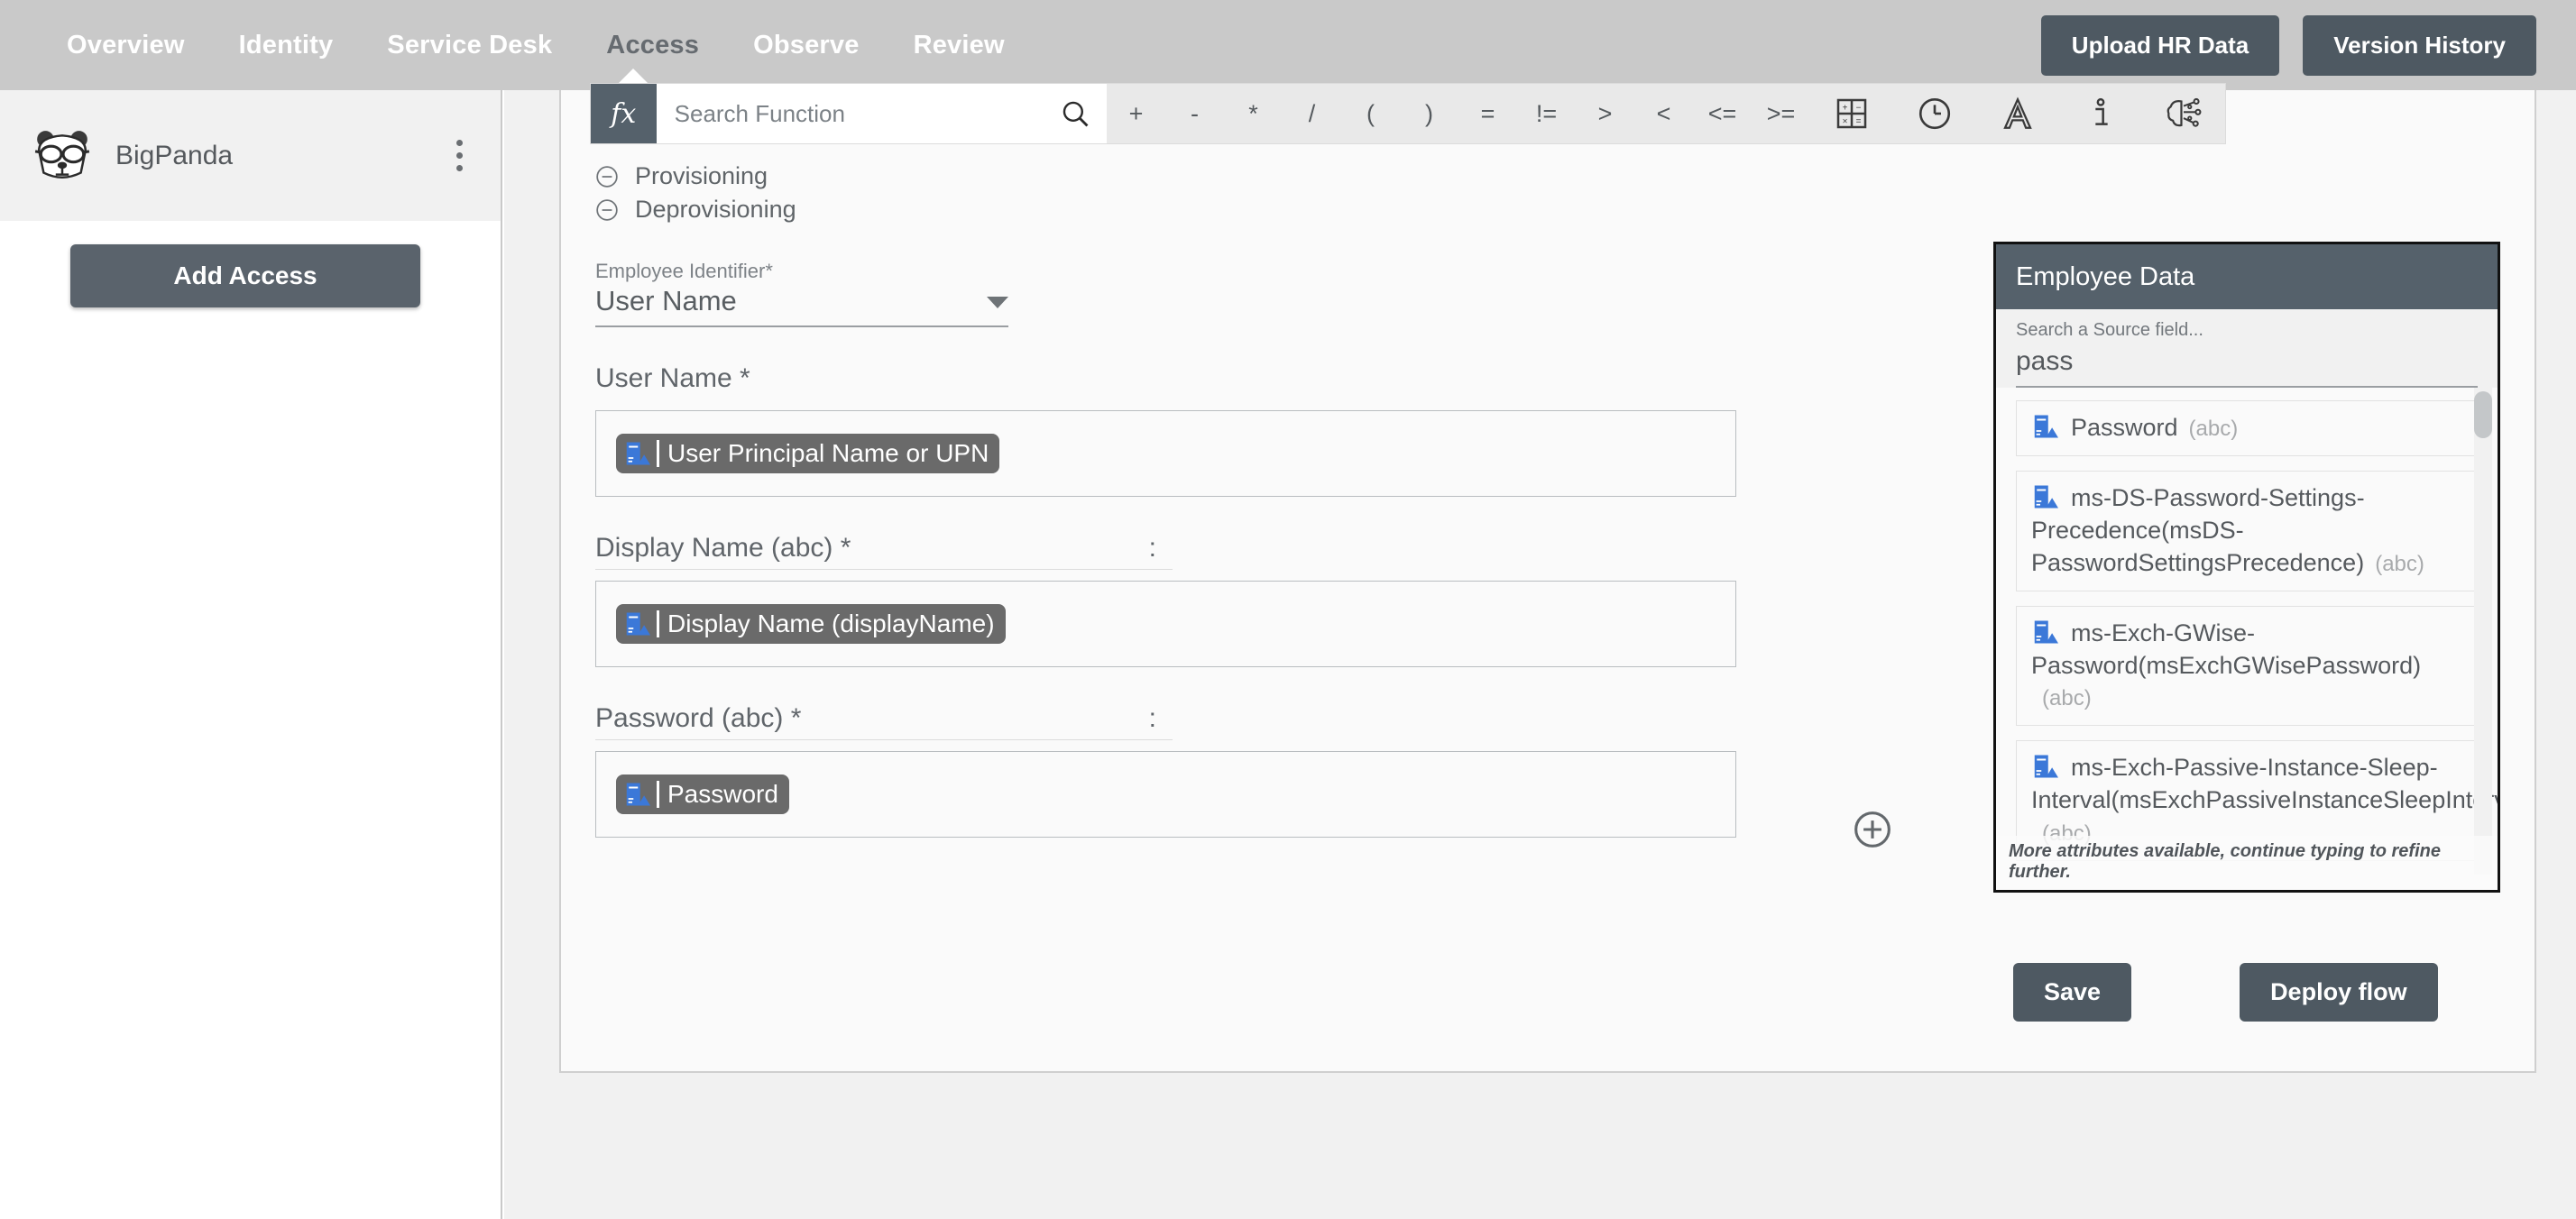  I want to click on formula-toolbar: fx + - * / ( ) = != > < <= >=, so click(1408, 114).